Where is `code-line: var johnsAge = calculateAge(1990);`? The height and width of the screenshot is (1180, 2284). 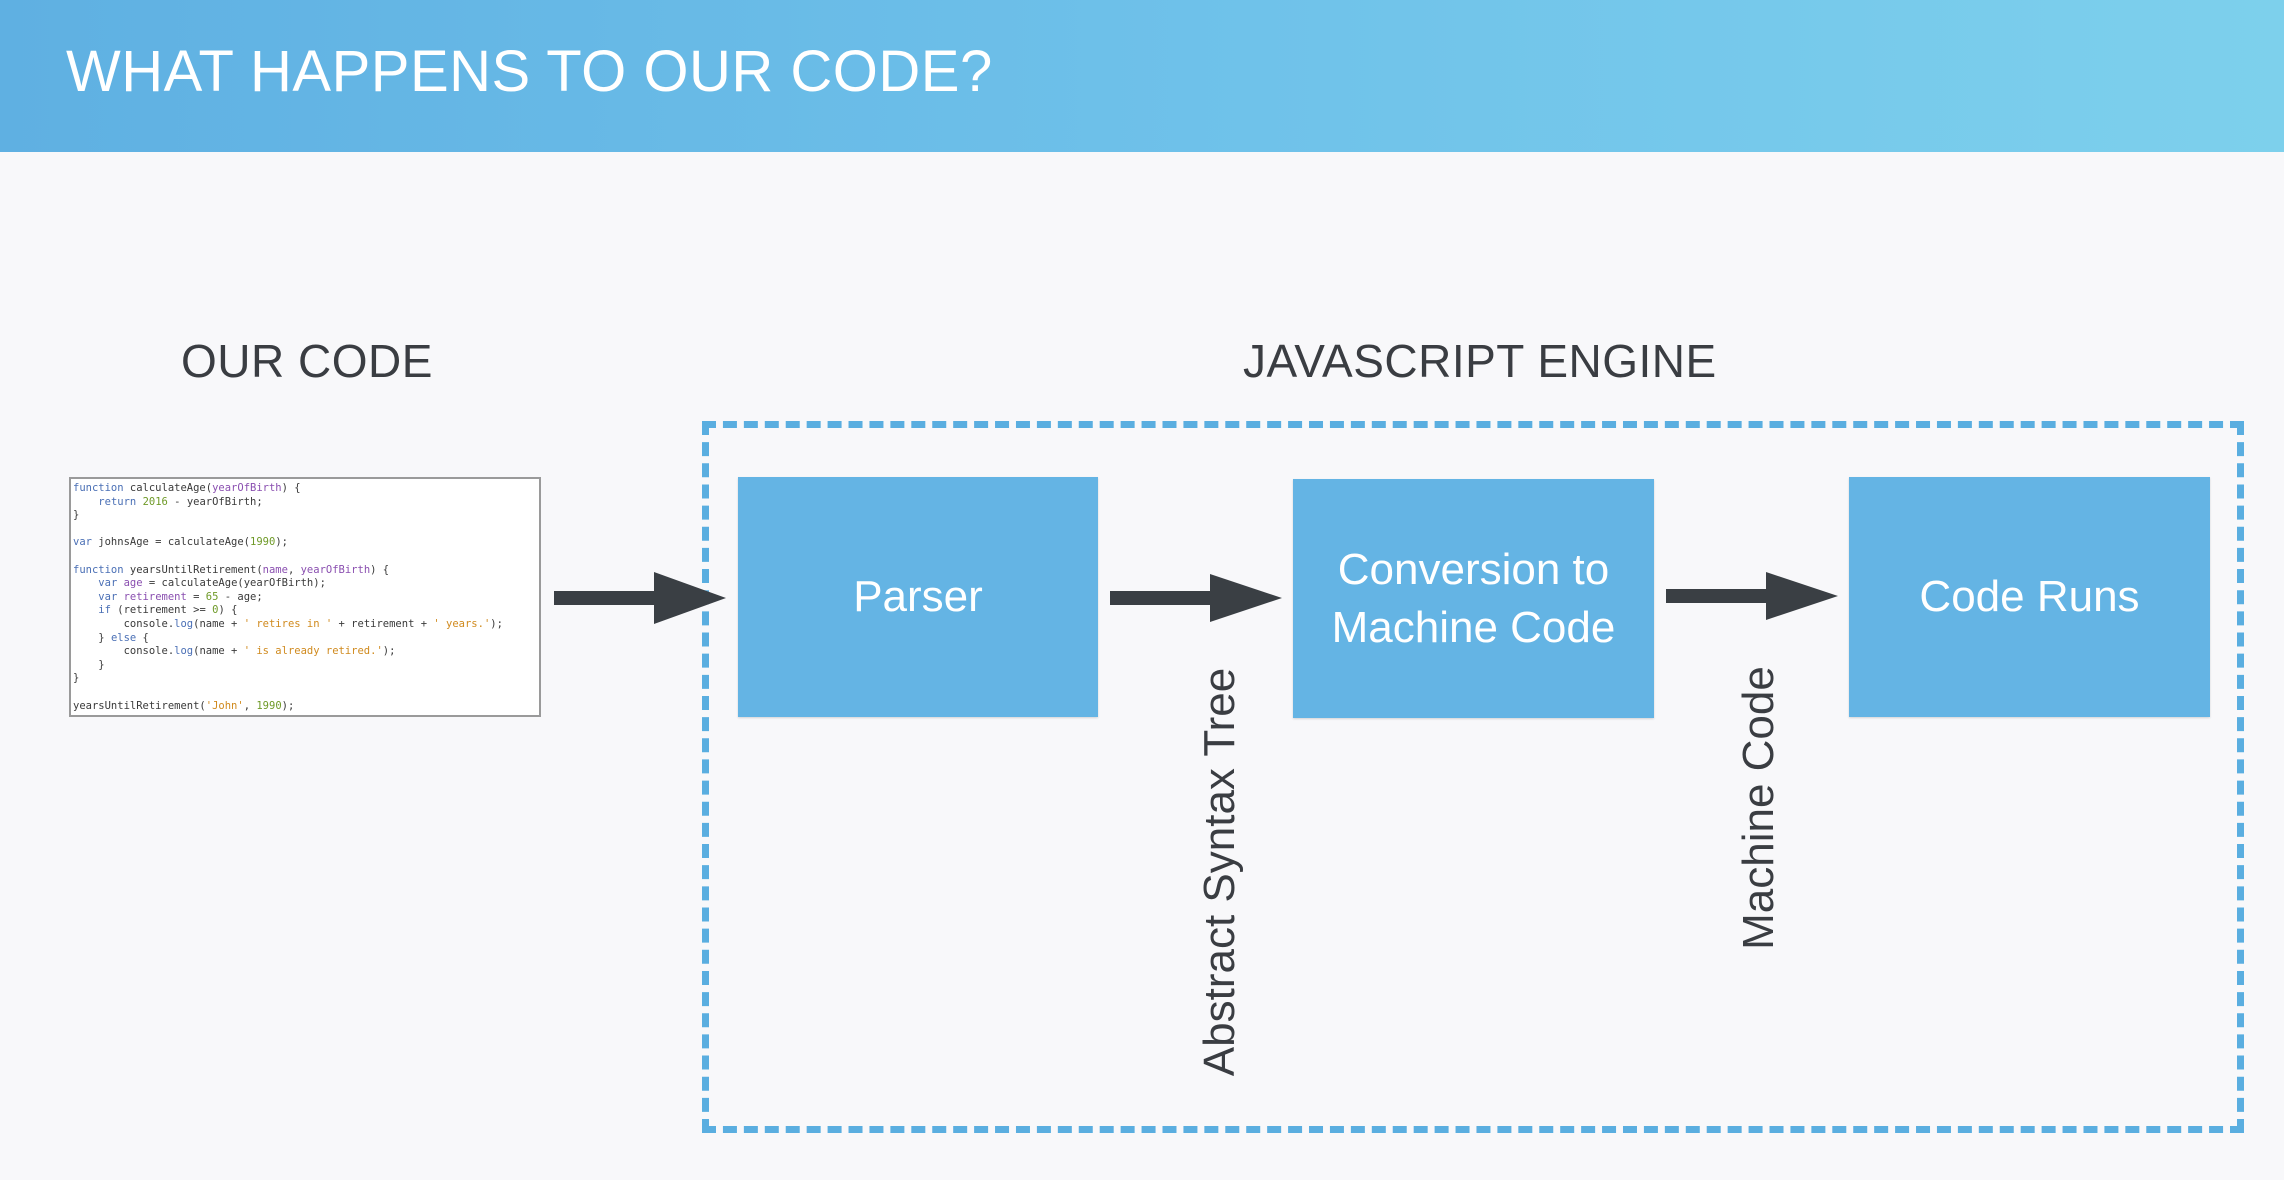
code-line: var johnsAge = calculateAge(1990); is located at coordinates (180, 542).